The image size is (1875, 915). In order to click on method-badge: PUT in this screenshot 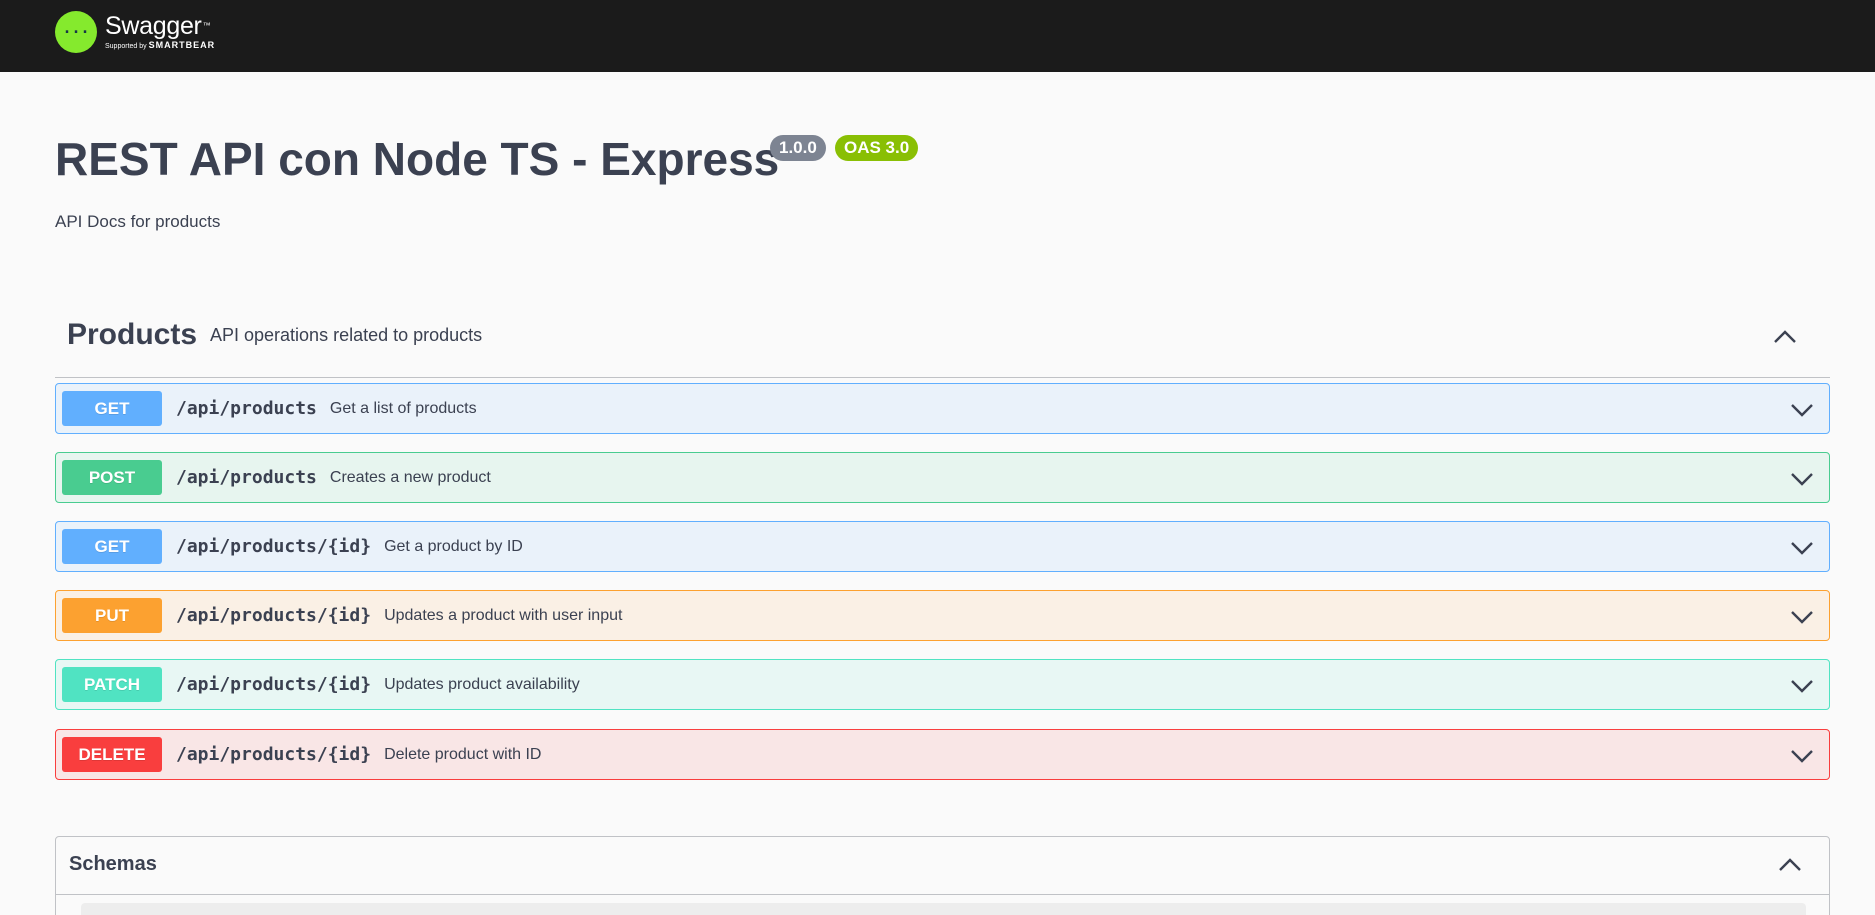, I will do `click(112, 615)`.